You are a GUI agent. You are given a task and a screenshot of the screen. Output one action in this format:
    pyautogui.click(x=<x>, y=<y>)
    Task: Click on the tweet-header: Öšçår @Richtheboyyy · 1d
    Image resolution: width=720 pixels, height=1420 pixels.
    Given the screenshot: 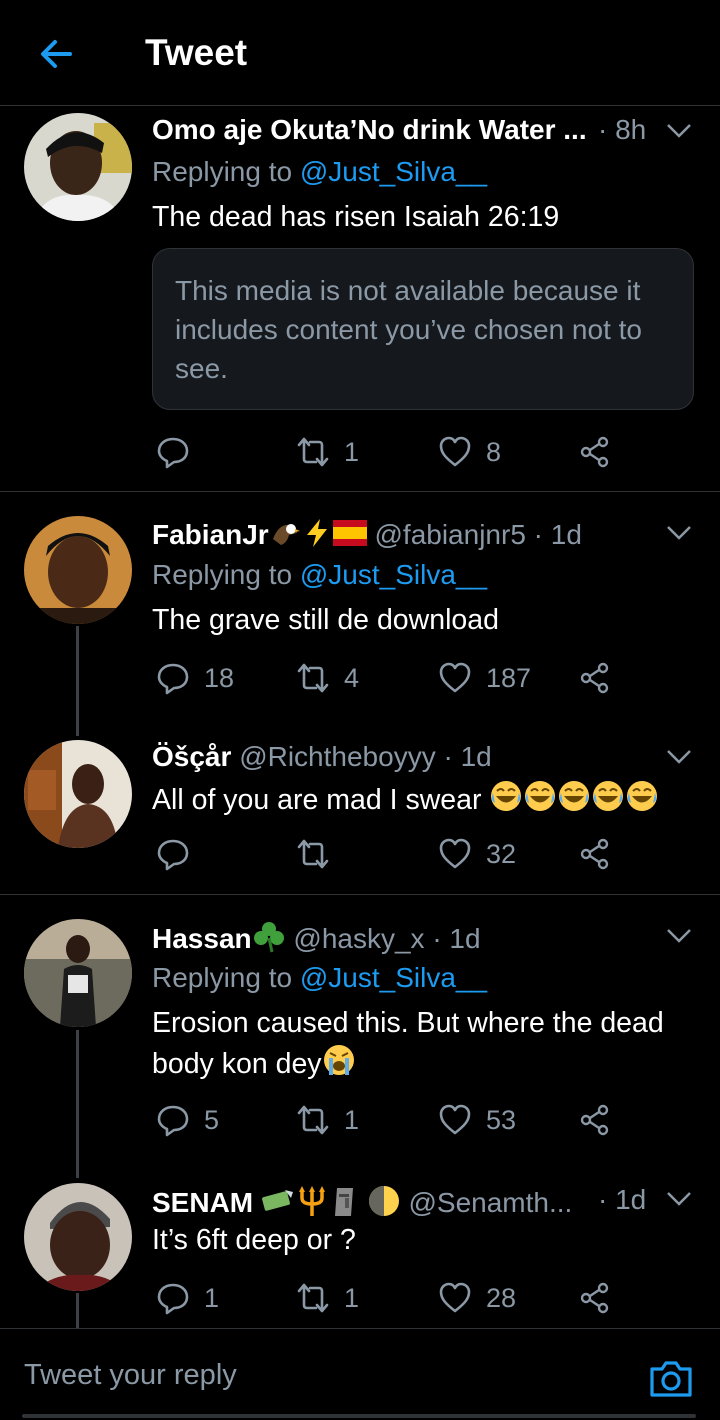 What is the action you would take?
    pyautogui.click(x=407, y=761)
    